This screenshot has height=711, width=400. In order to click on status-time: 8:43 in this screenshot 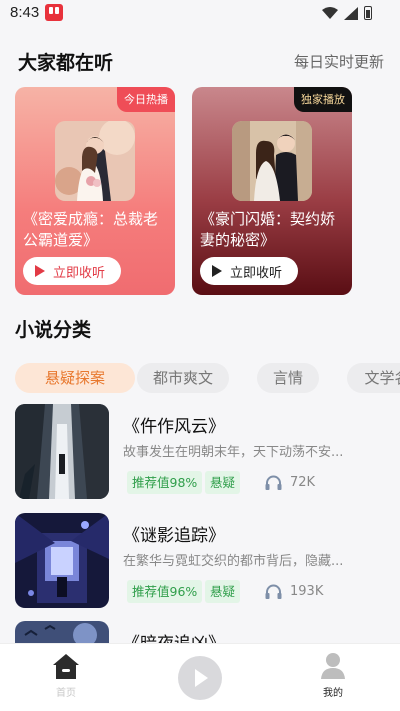, I will do `click(25, 12)`.